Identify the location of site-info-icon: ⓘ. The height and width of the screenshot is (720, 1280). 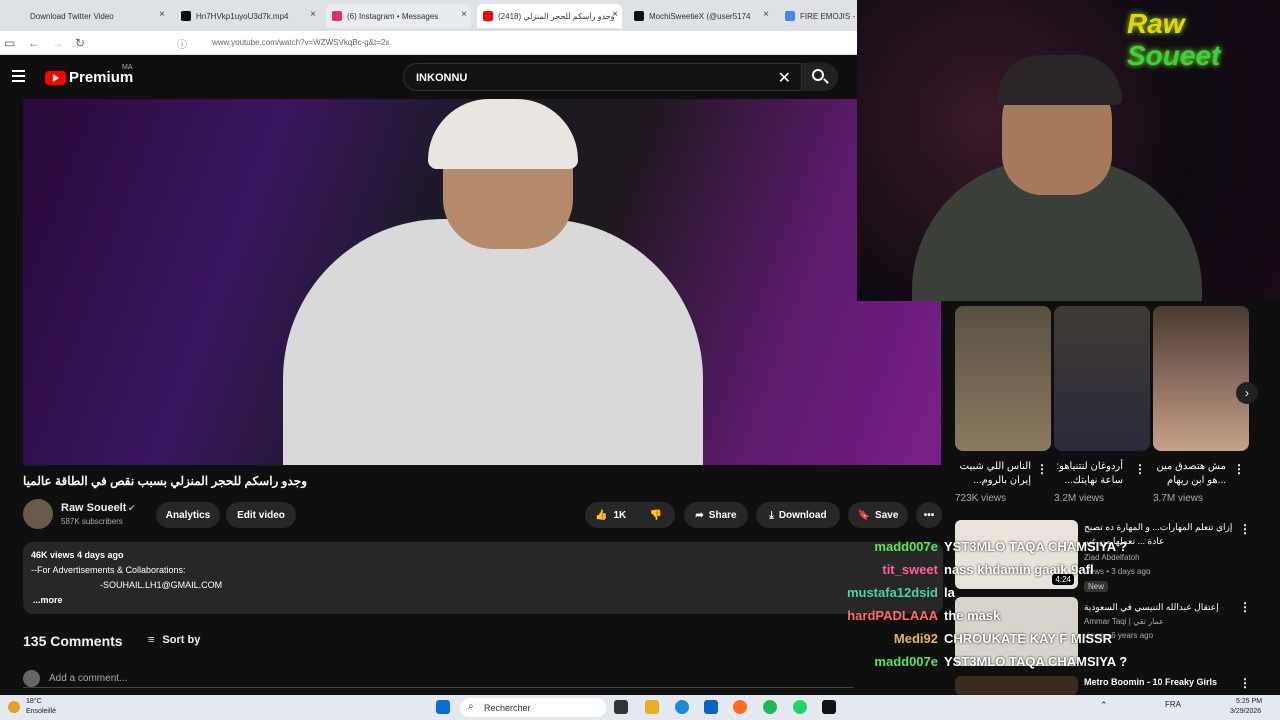
(182, 43).